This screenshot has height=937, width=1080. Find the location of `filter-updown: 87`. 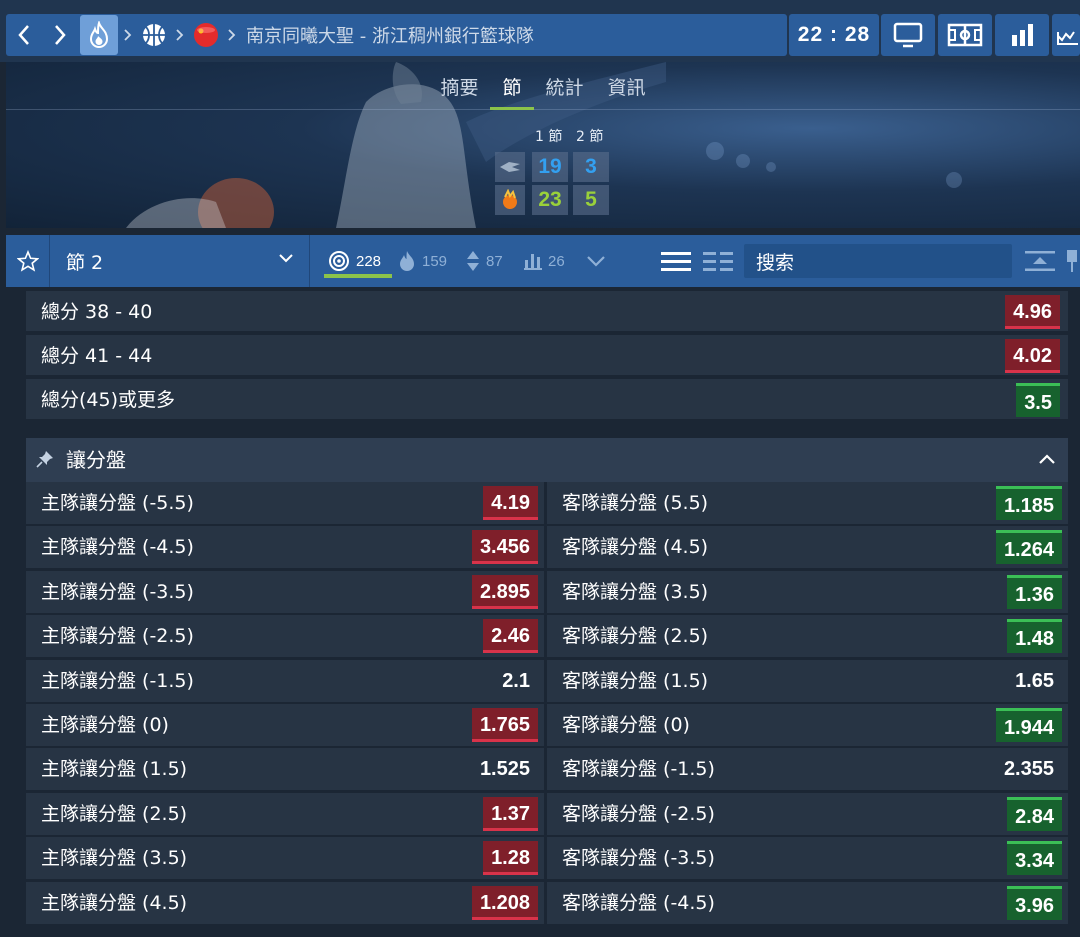

filter-updown: 87 is located at coordinates (484, 261).